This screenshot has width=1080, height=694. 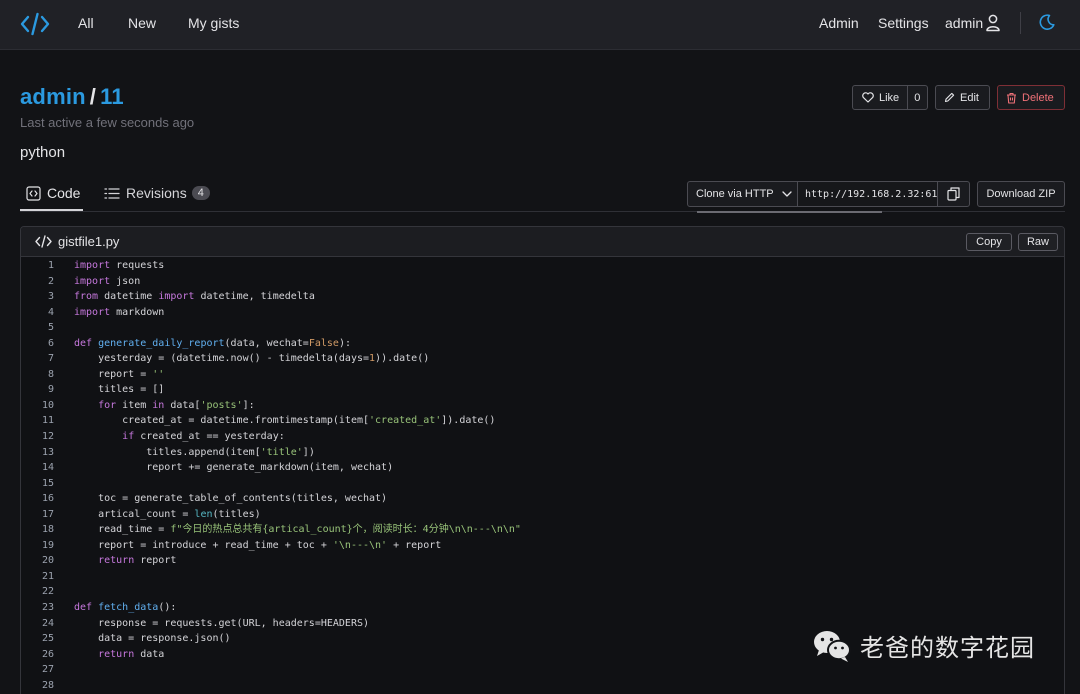 I want to click on line-code: if created_at == yesterday:, so click(x=203, y=437).